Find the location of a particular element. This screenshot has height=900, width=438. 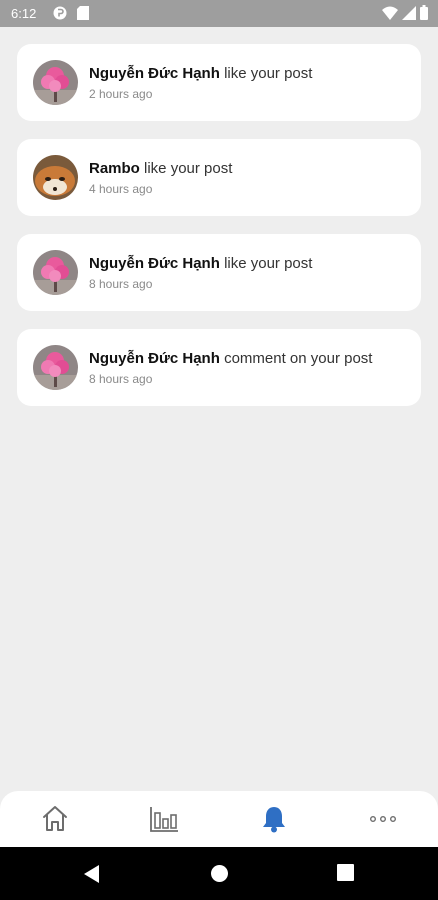

home-icon is located at coordinates (55, 818).